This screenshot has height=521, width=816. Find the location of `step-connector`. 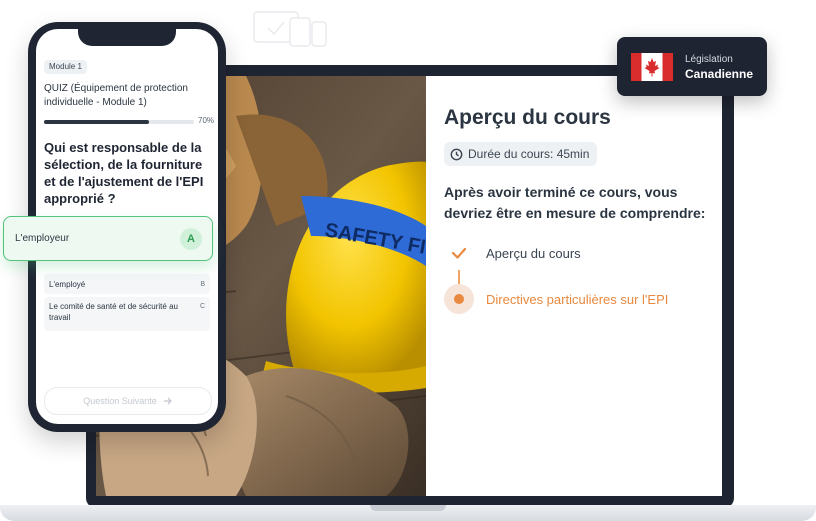

step-connector is located at coordinates (459, 277).